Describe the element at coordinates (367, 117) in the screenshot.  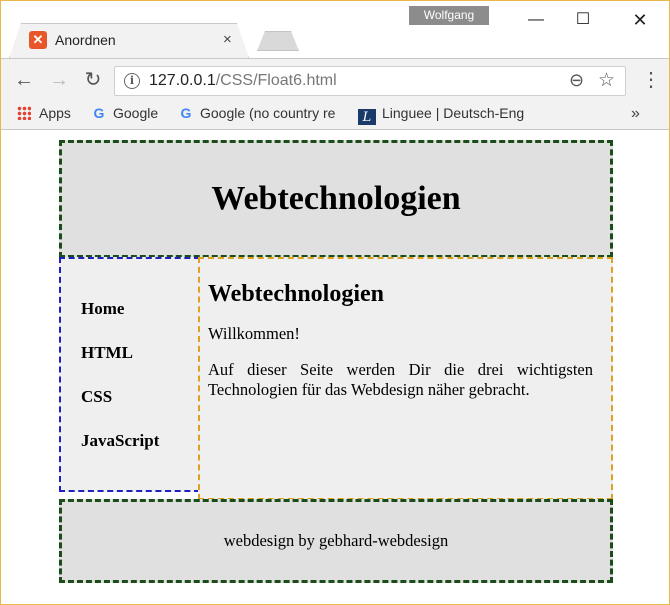
I see `linguee-icon: L` at that location.